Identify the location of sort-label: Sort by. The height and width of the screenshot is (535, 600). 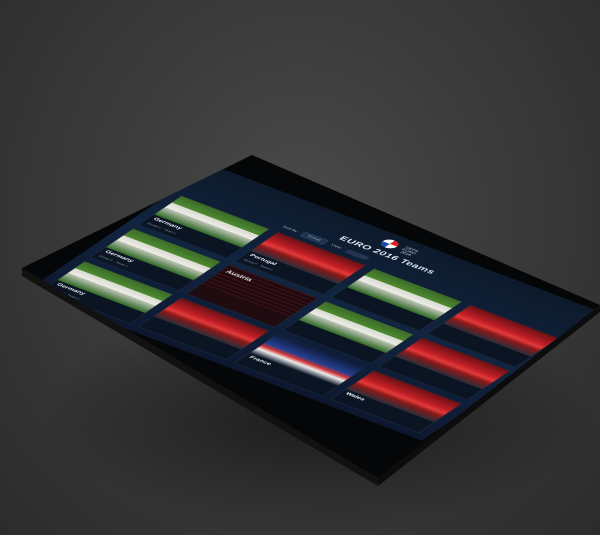
(289, 229).